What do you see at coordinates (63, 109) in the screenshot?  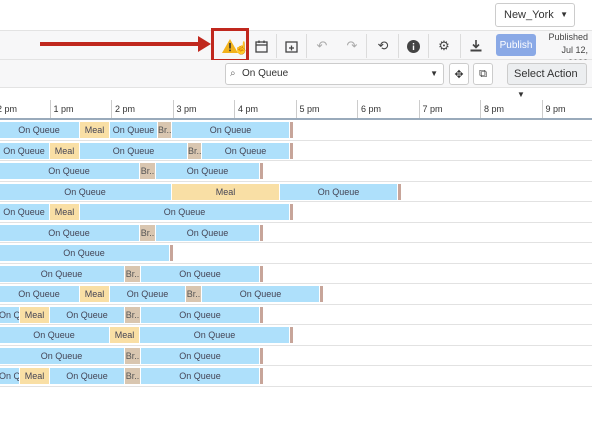 I see `hour-label: 1 pm` at bounding box center [63, 109].